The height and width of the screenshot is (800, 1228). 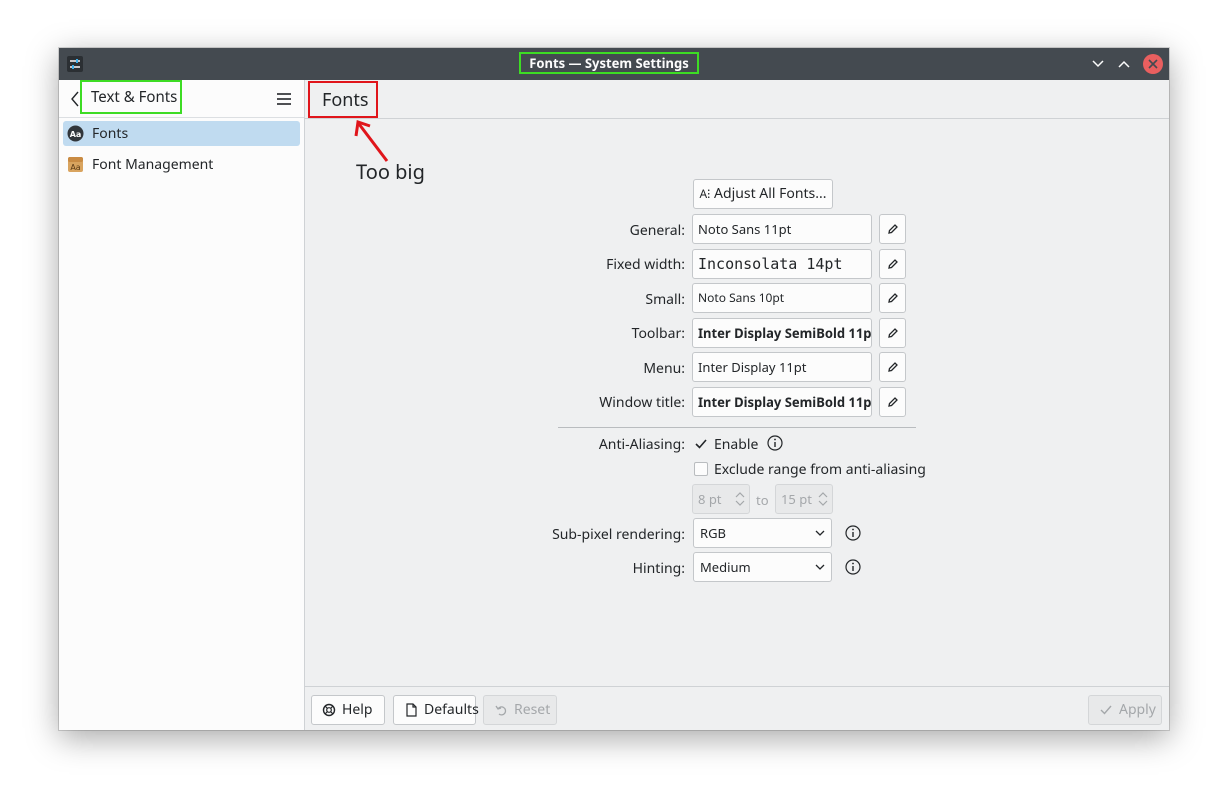 I want to click on antialiasing-enable-checkbox, so click(x=701, y=444).